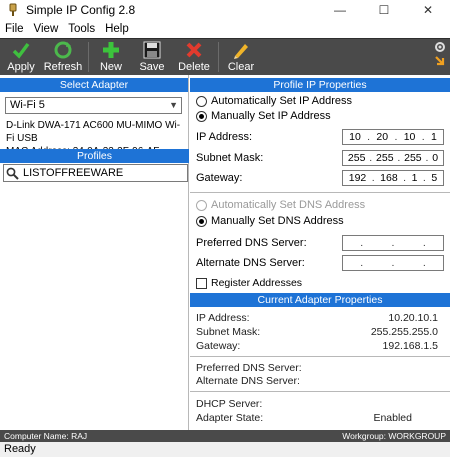  I want to click on floppy-disk-icon, so click(152, 50).